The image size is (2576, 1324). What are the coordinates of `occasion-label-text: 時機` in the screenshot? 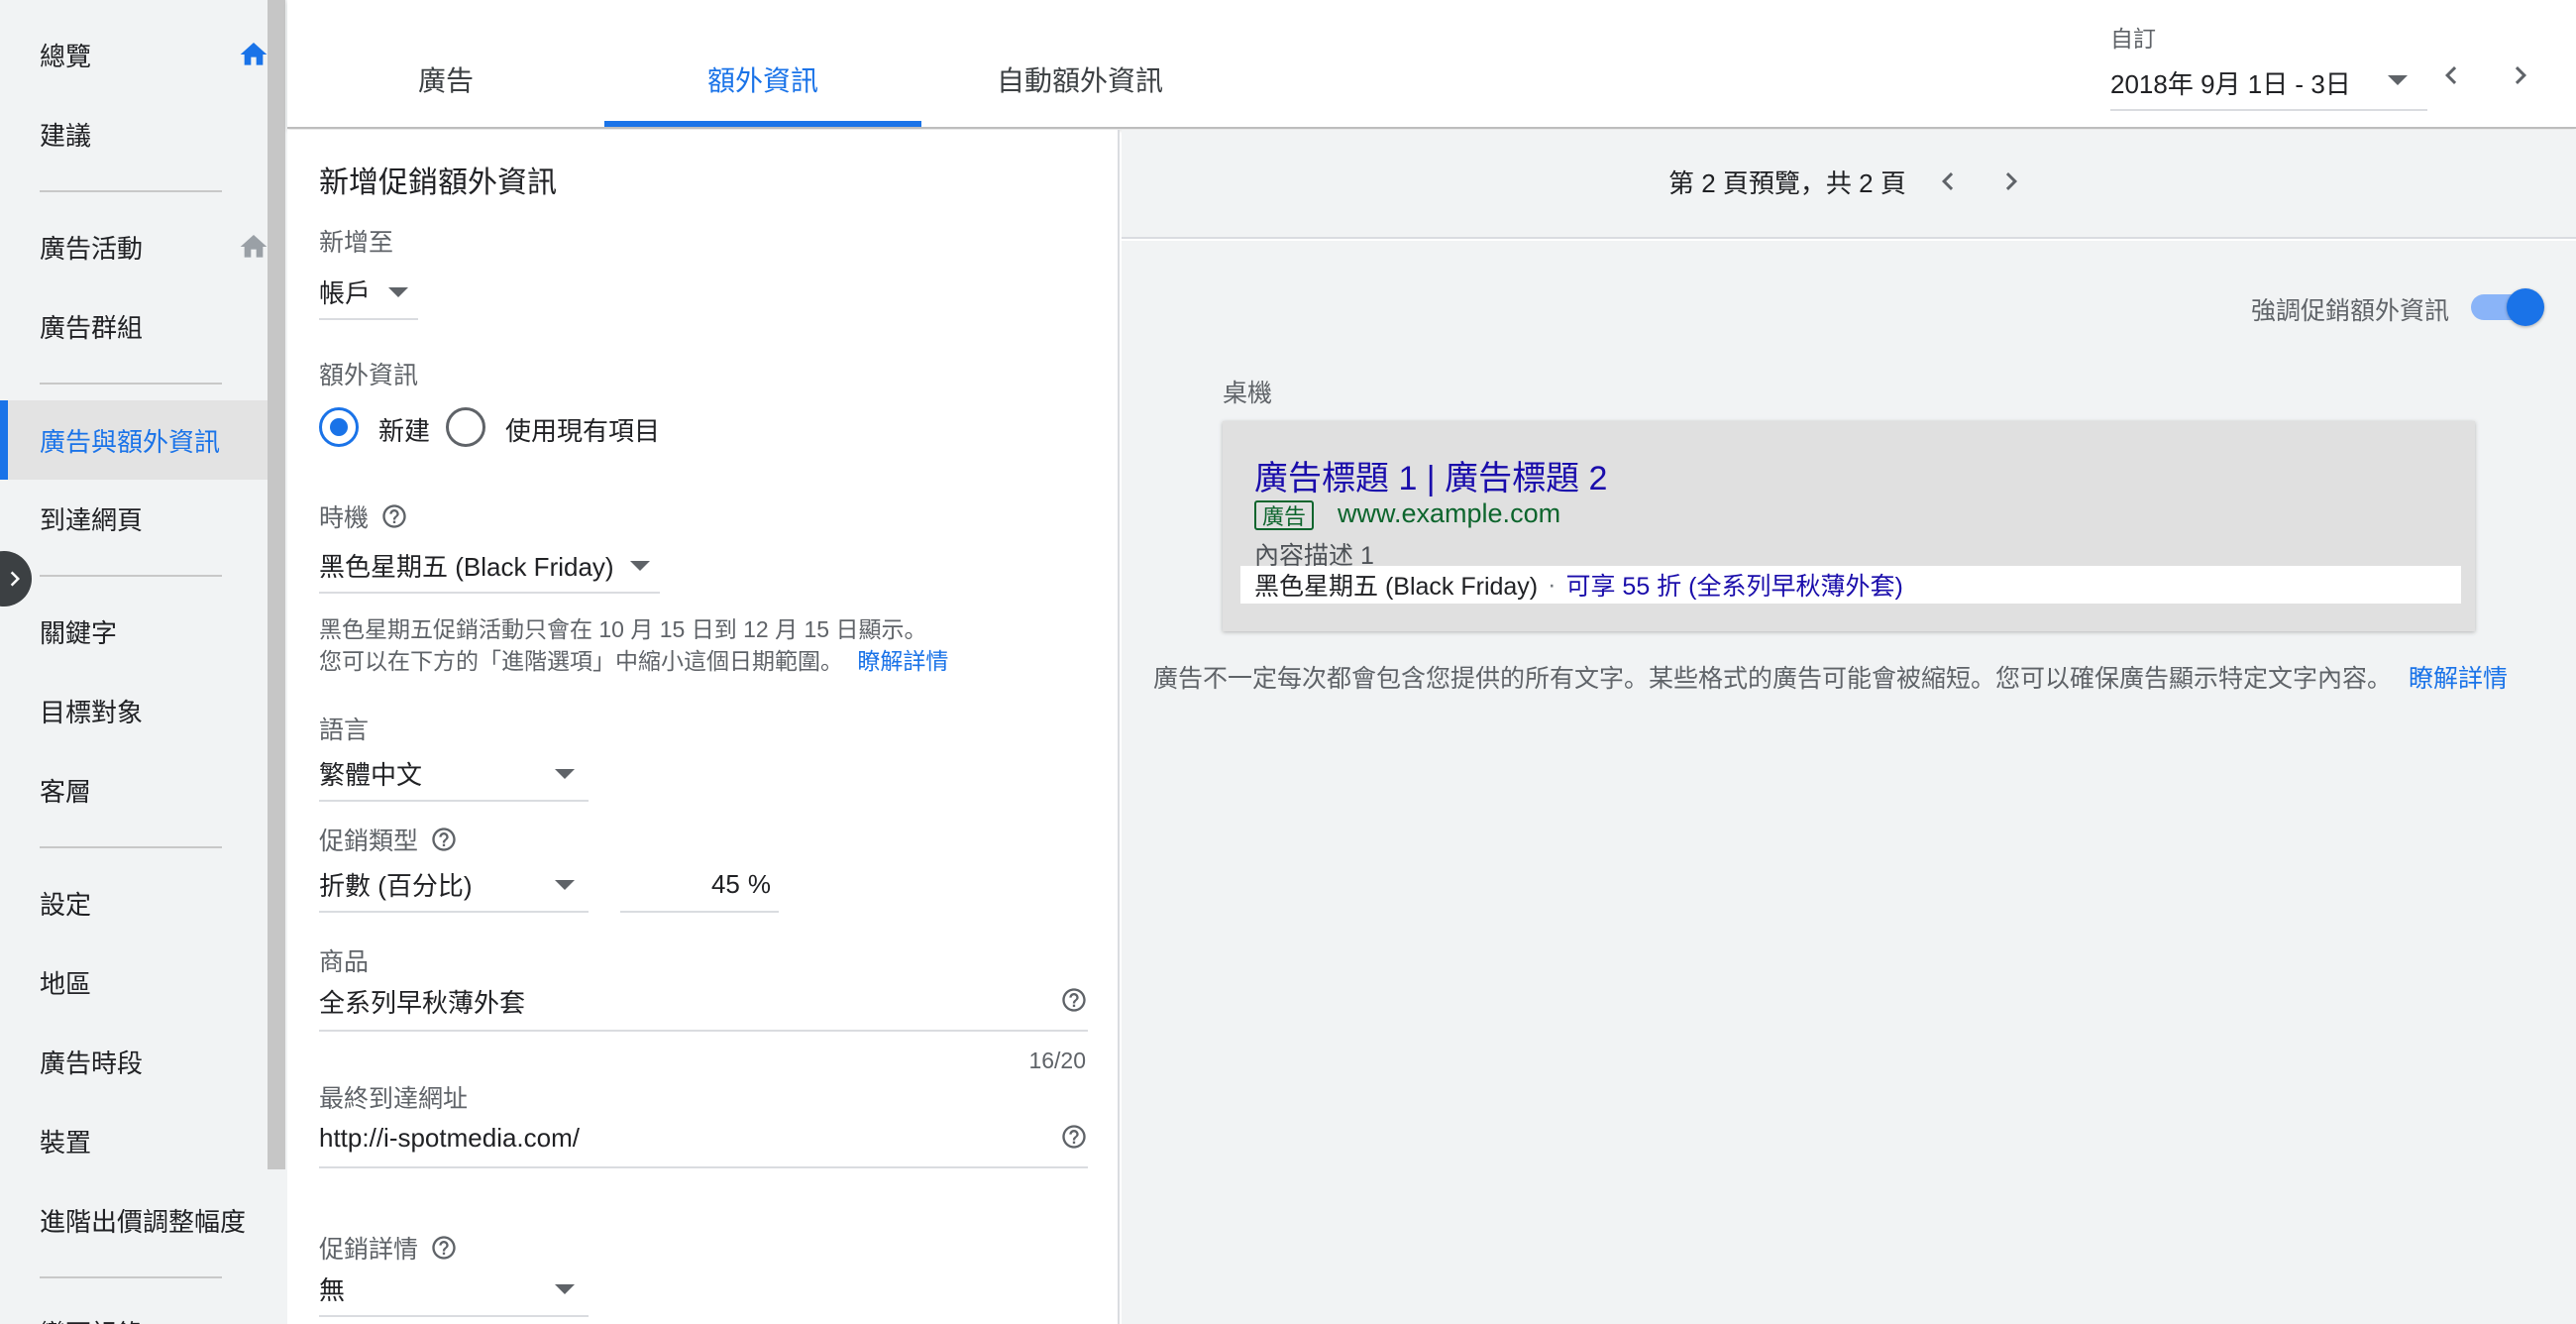 It's located at (344, 518).